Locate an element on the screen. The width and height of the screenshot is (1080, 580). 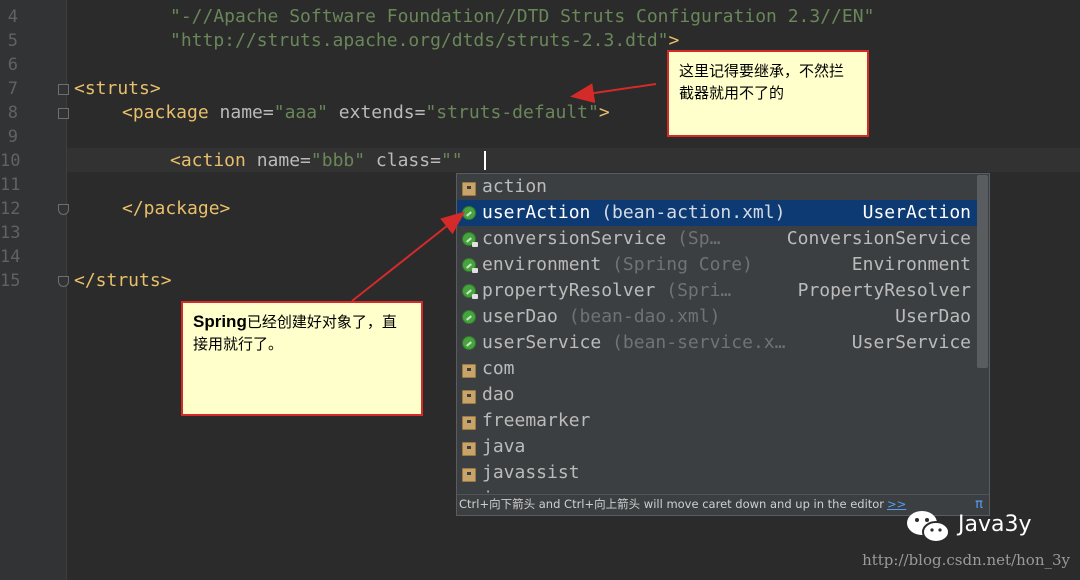
wechat-icon is located at coordinates (928, 527).